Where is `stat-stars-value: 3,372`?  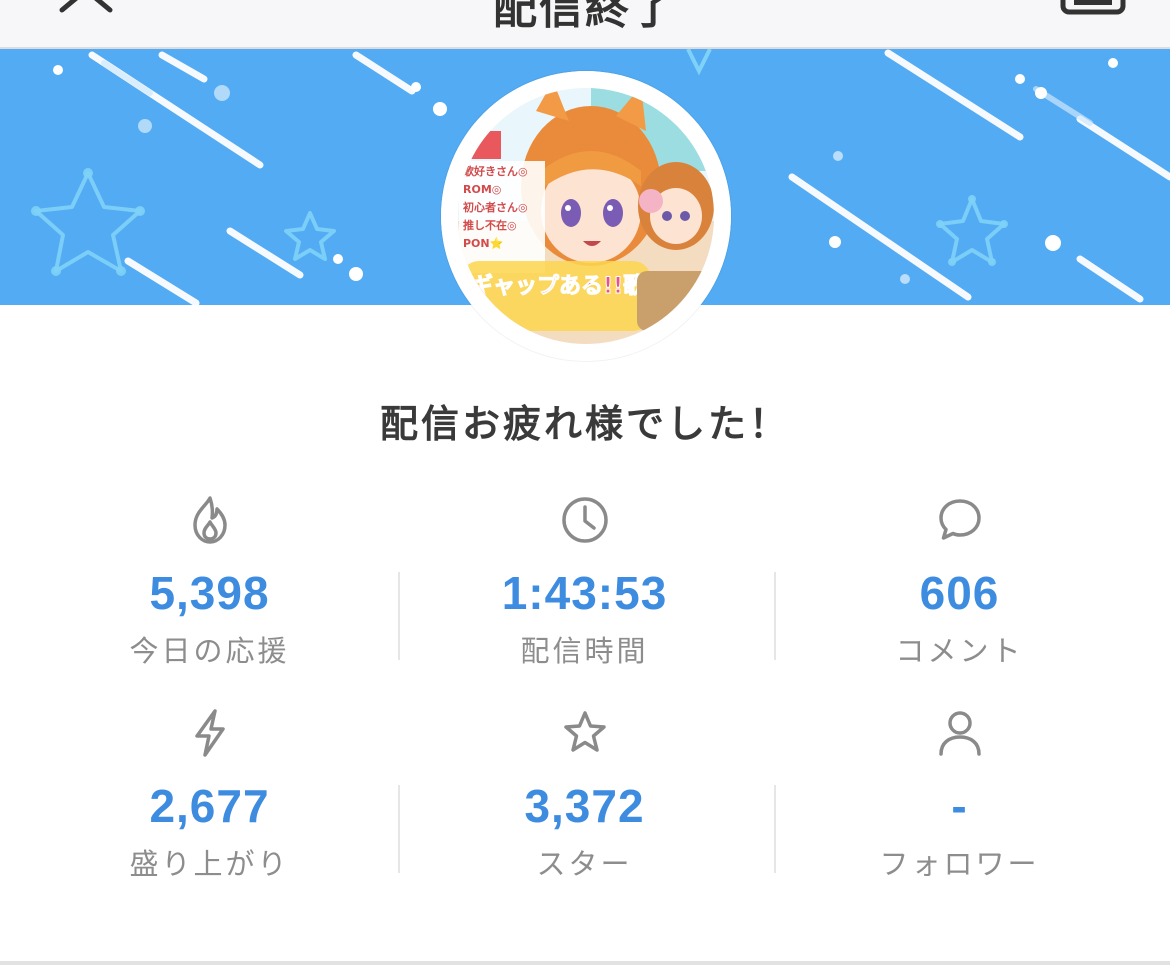 stat-stars-value: 3,372 is located at coordinates (584, 806).